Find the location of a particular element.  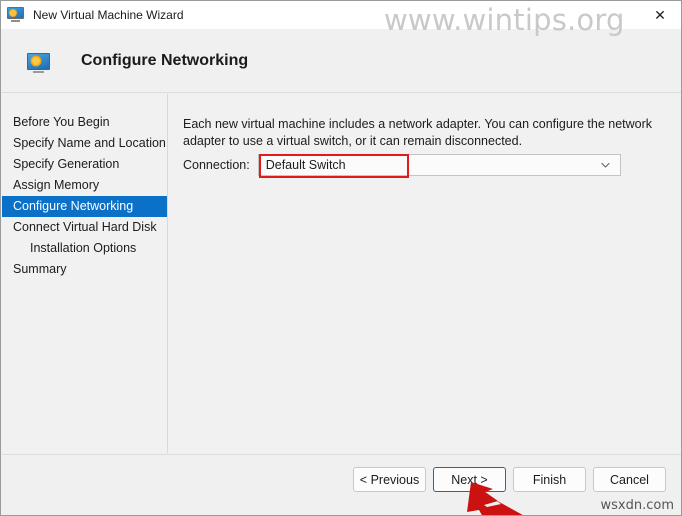

connection-dropdown: Default Switch is located at coordinates (439, 166).